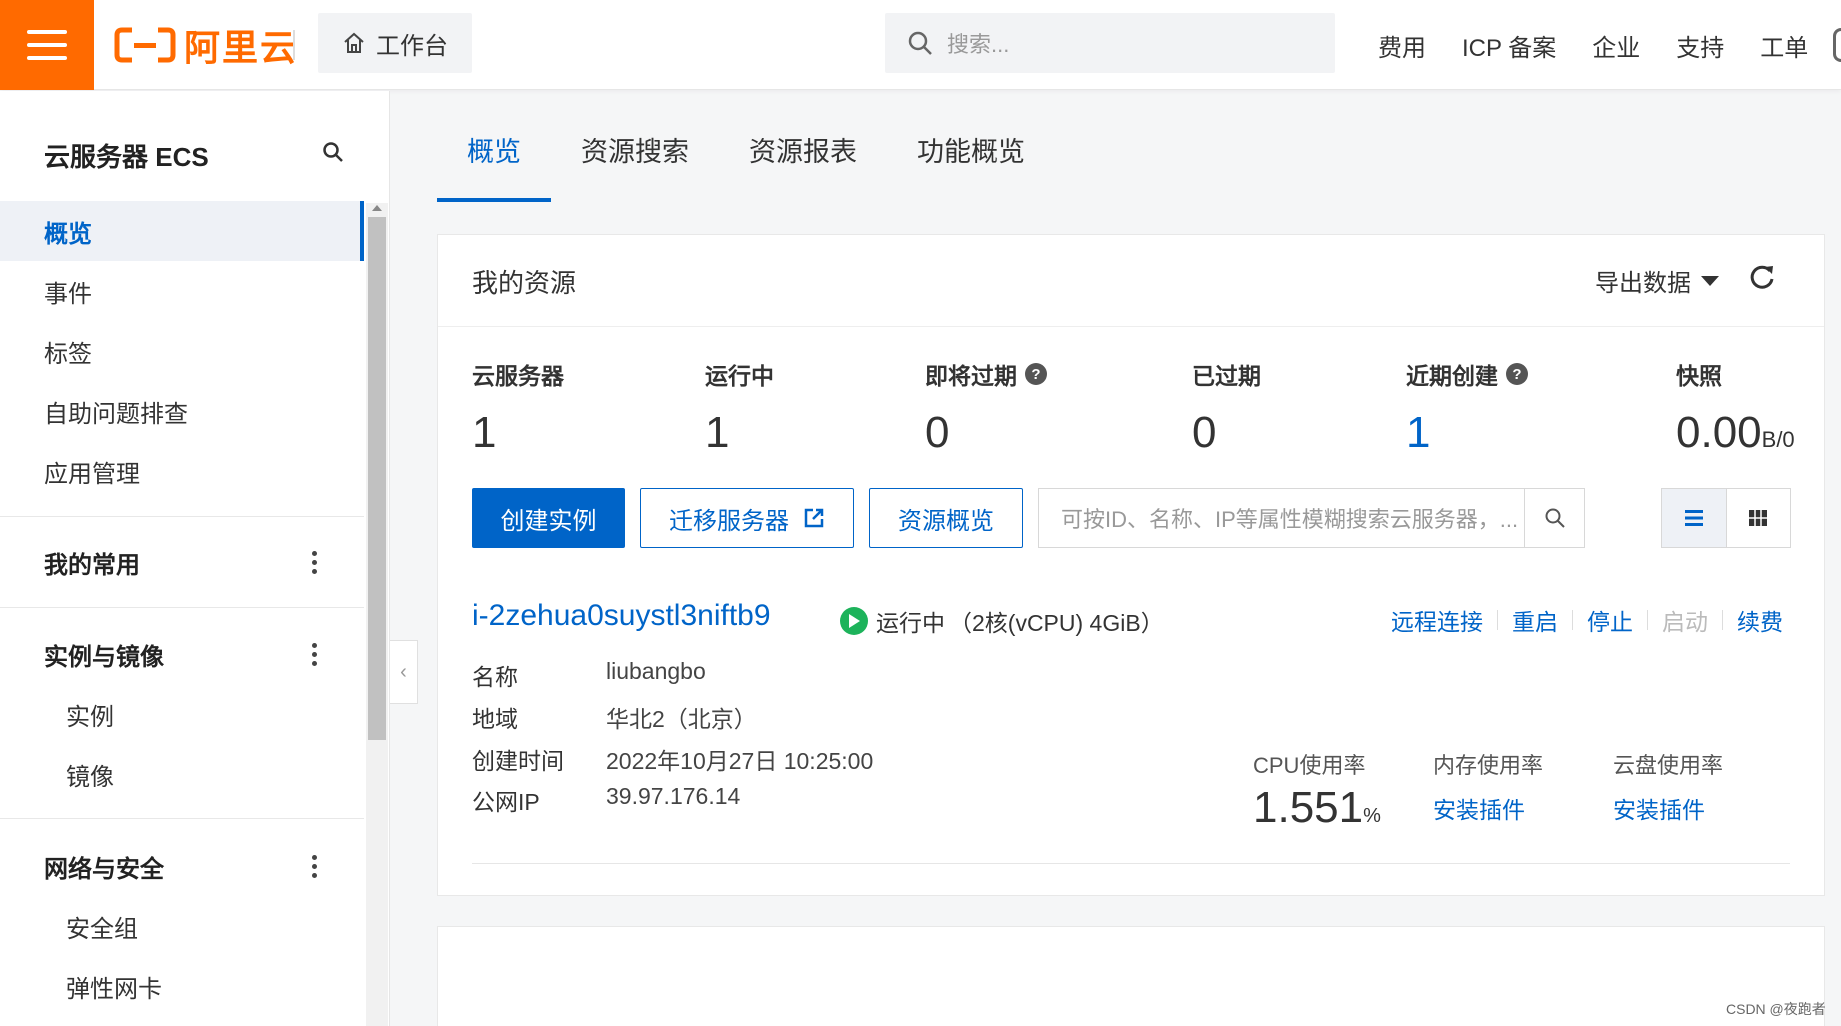  I want to click on more-icon, so click(1837, 45).